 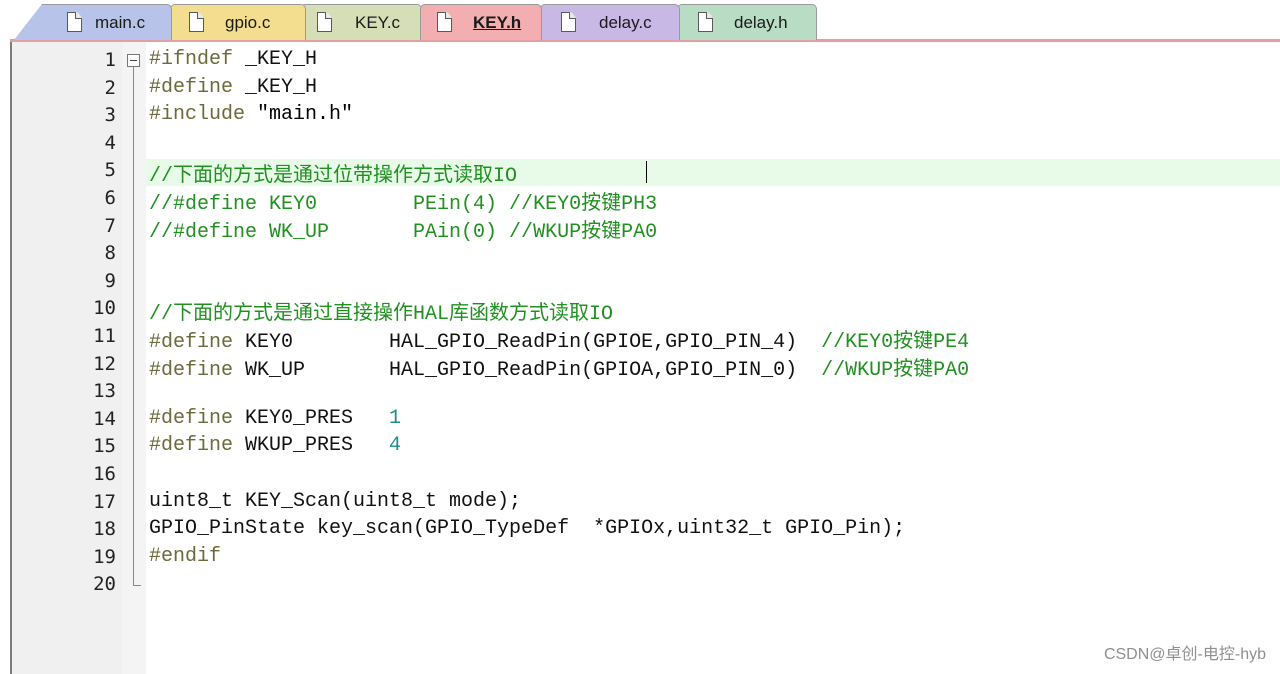 What do you see at coordinates (403, 201) in the screenshot?
I see `code-text: //#define KEY0 PEin(4) //KEY0按键PH3` at bounding box center [403, 201].